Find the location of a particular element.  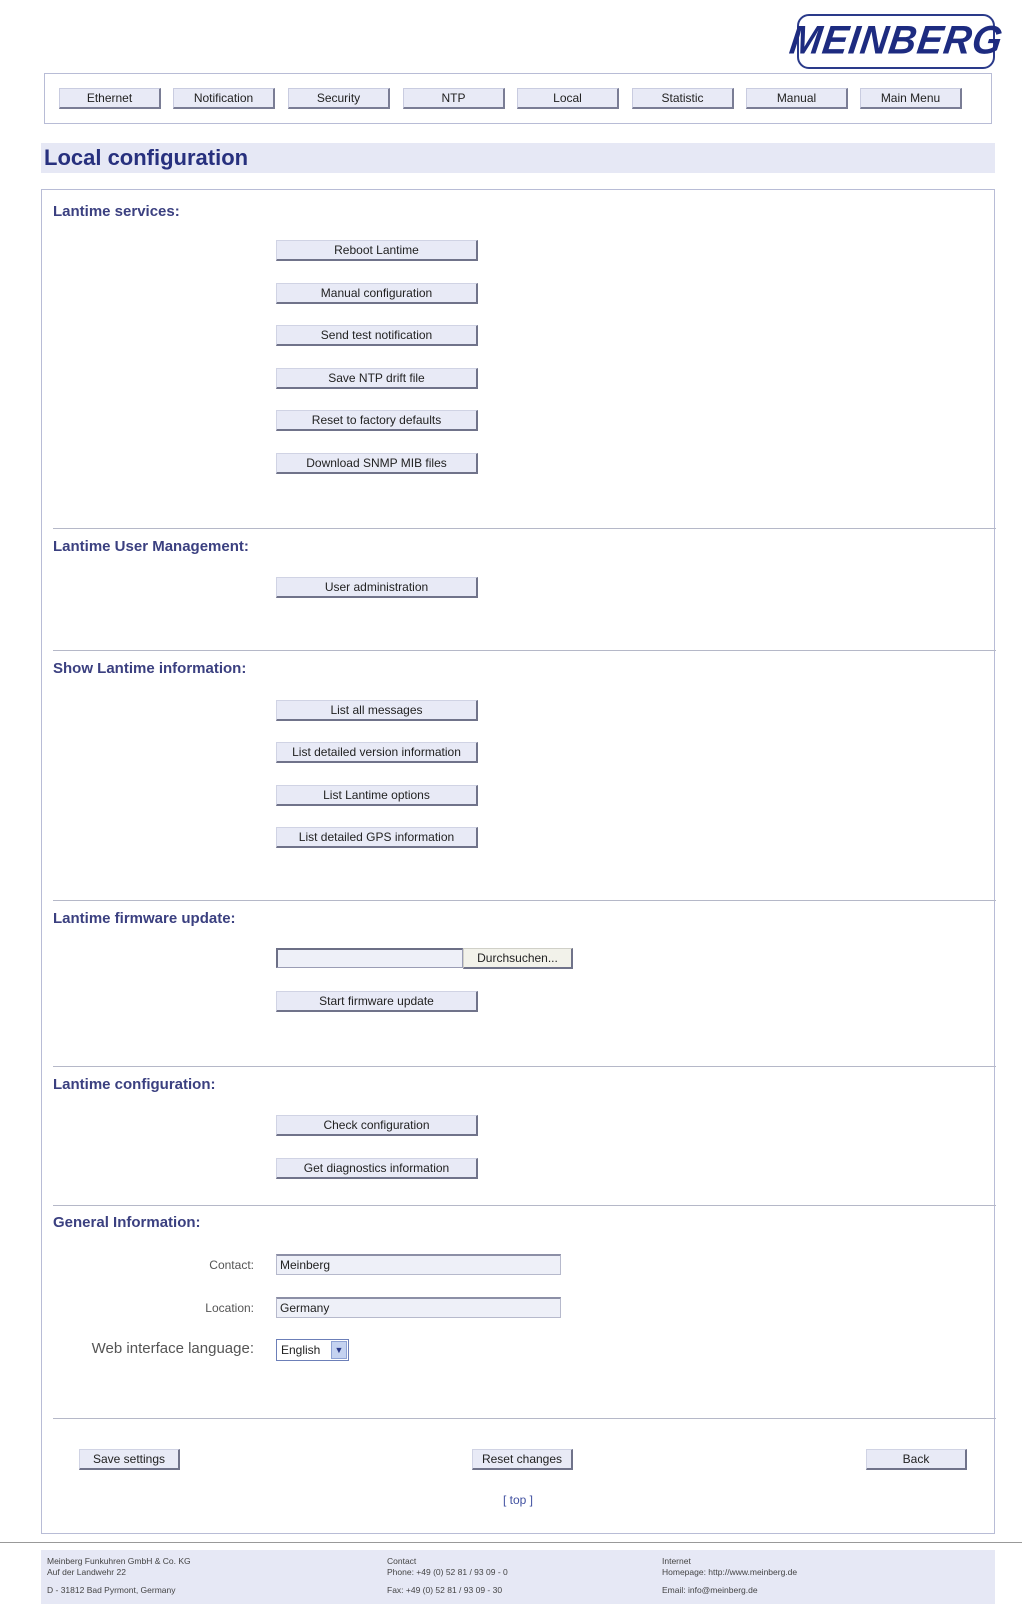

section-title-show-information: Show Lantime information: is located at coordinates (150, 668).